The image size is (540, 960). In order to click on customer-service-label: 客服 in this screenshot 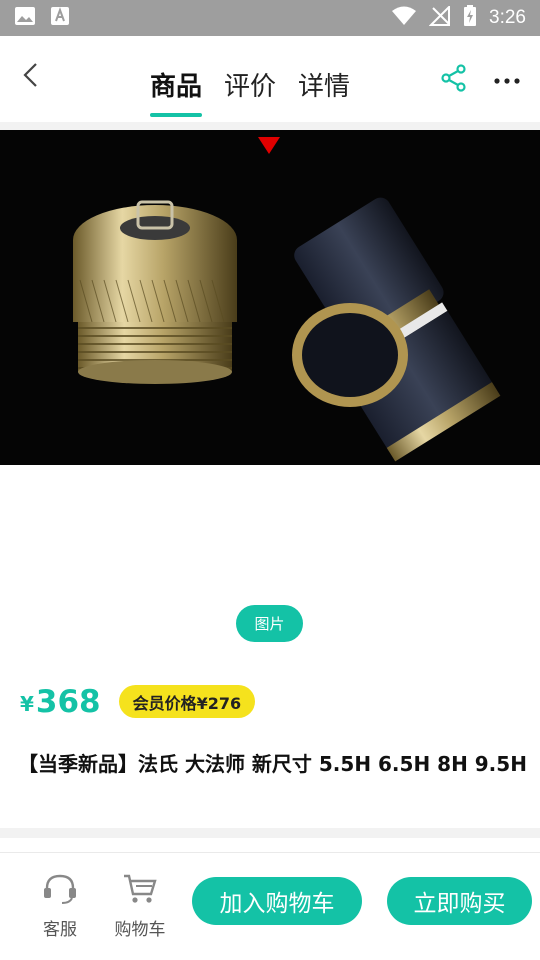, I will do `click(60, 930)`.